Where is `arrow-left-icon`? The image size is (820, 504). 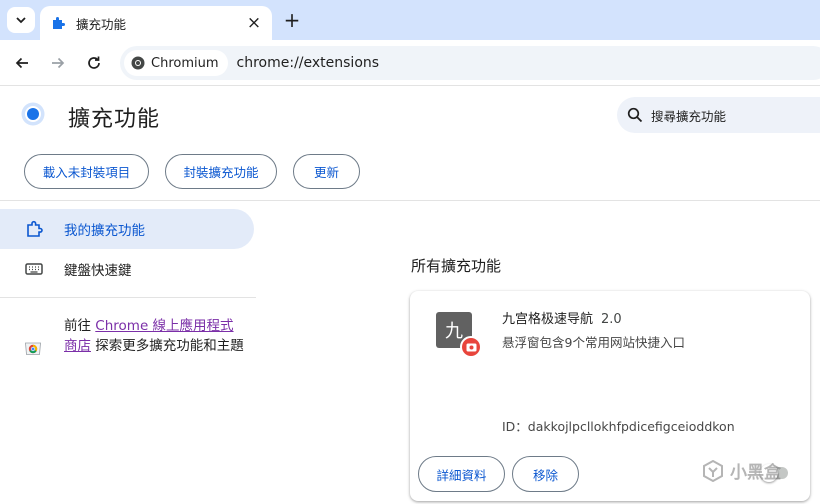
arrow-left-icon is located at coordinates (21, 63).